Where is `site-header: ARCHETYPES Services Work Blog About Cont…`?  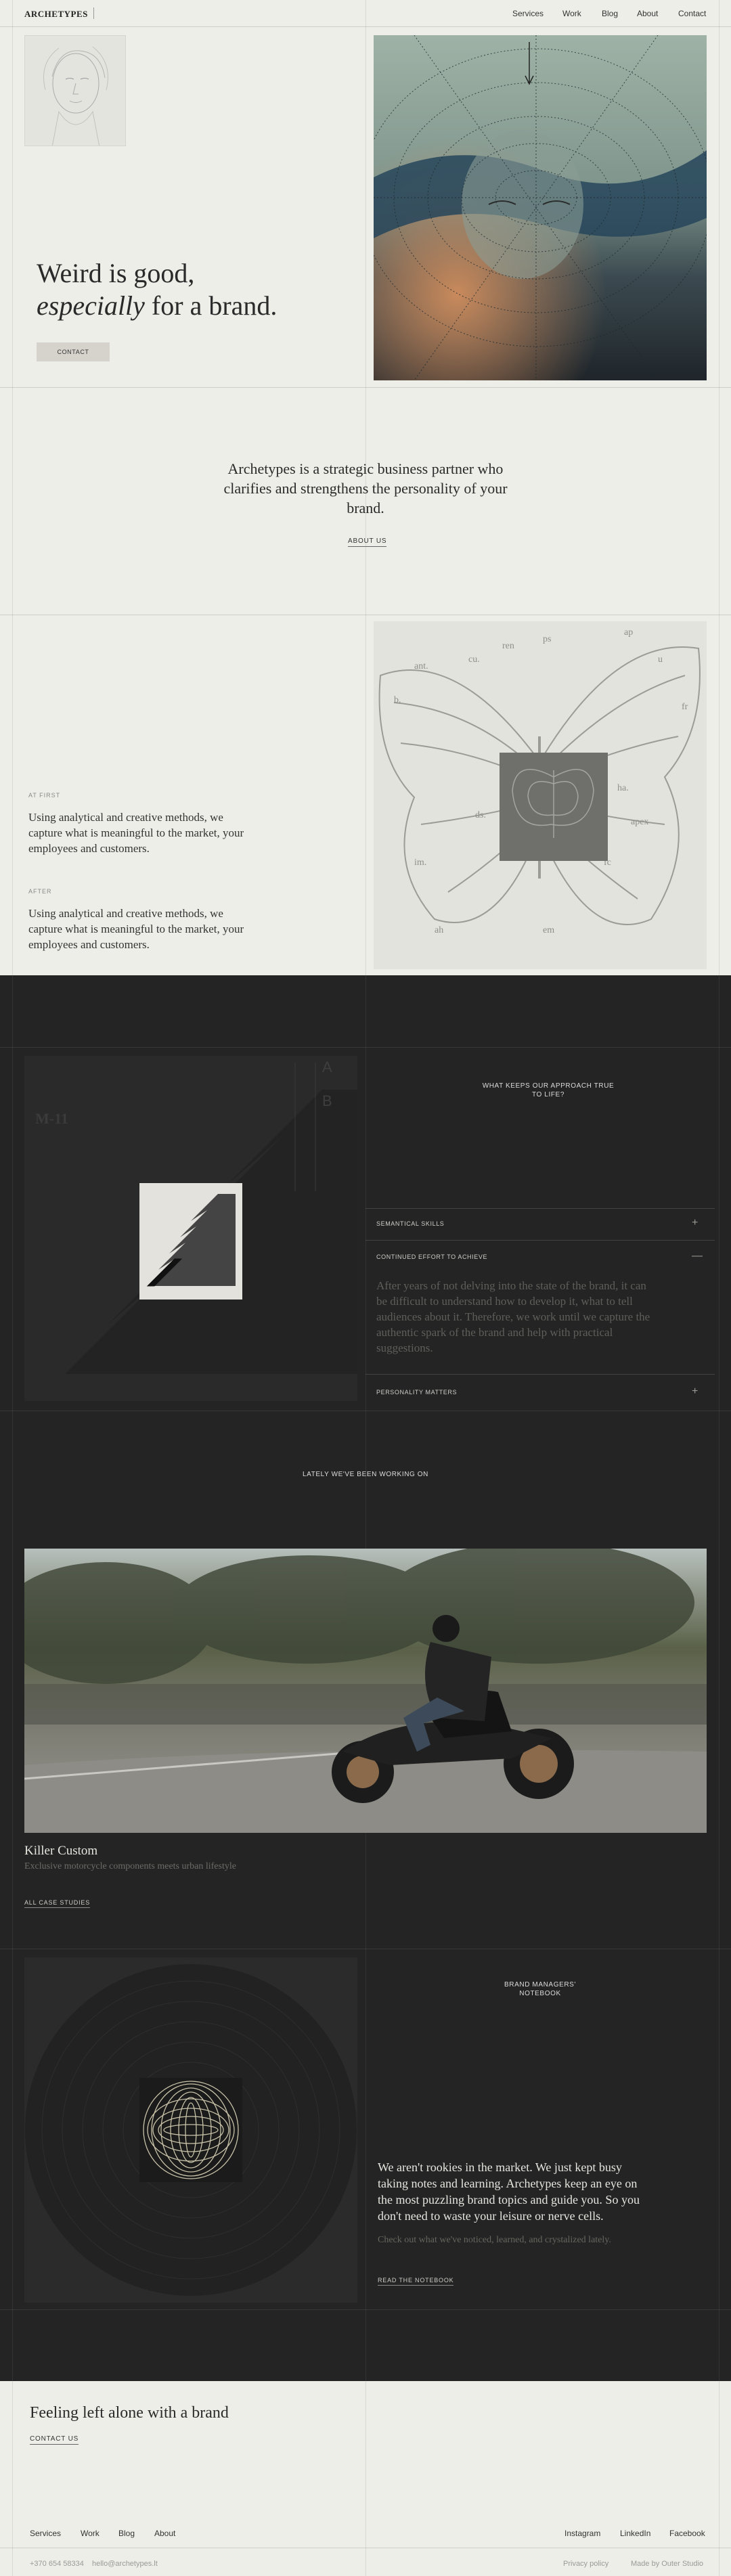 site-header: ARCHETYPES Services Work Blog About Cont… is located at coordinates (365, 13).